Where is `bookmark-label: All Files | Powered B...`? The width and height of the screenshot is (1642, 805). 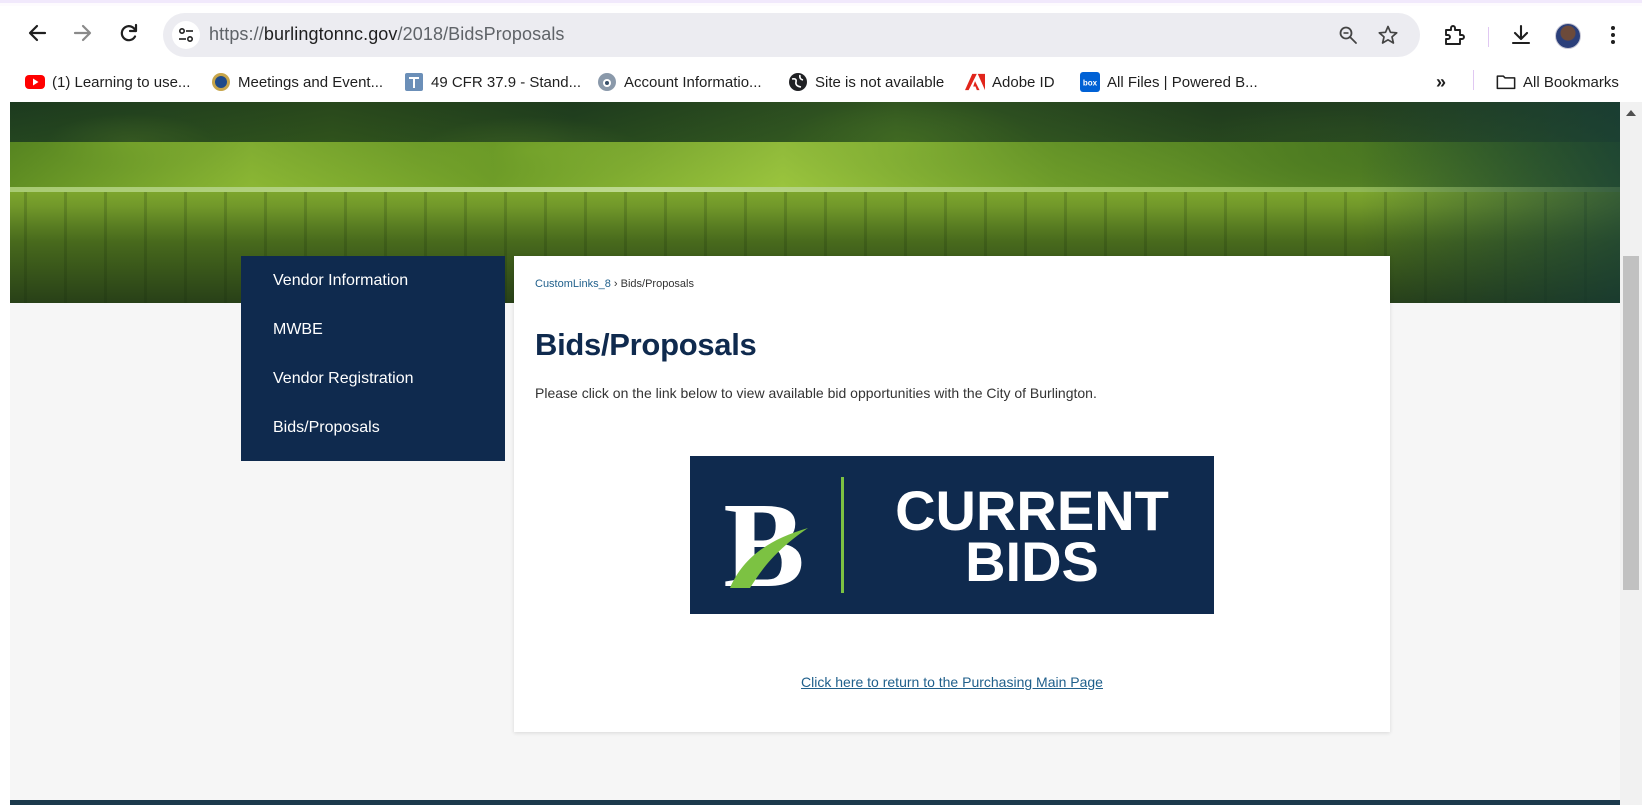 bookmark-label: All Files | Powered B... is located at coordinates (1182, 82).